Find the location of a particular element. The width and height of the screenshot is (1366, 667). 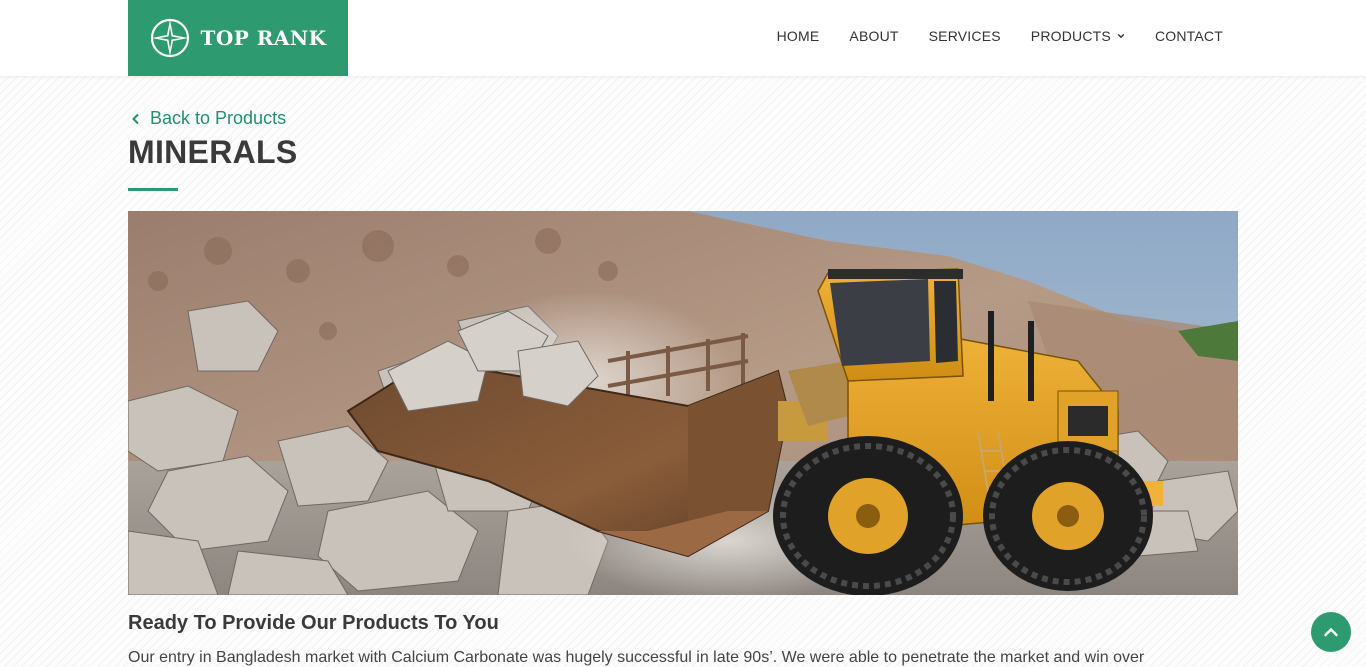

nav-home: HOME is located at coordinates (798, 36).